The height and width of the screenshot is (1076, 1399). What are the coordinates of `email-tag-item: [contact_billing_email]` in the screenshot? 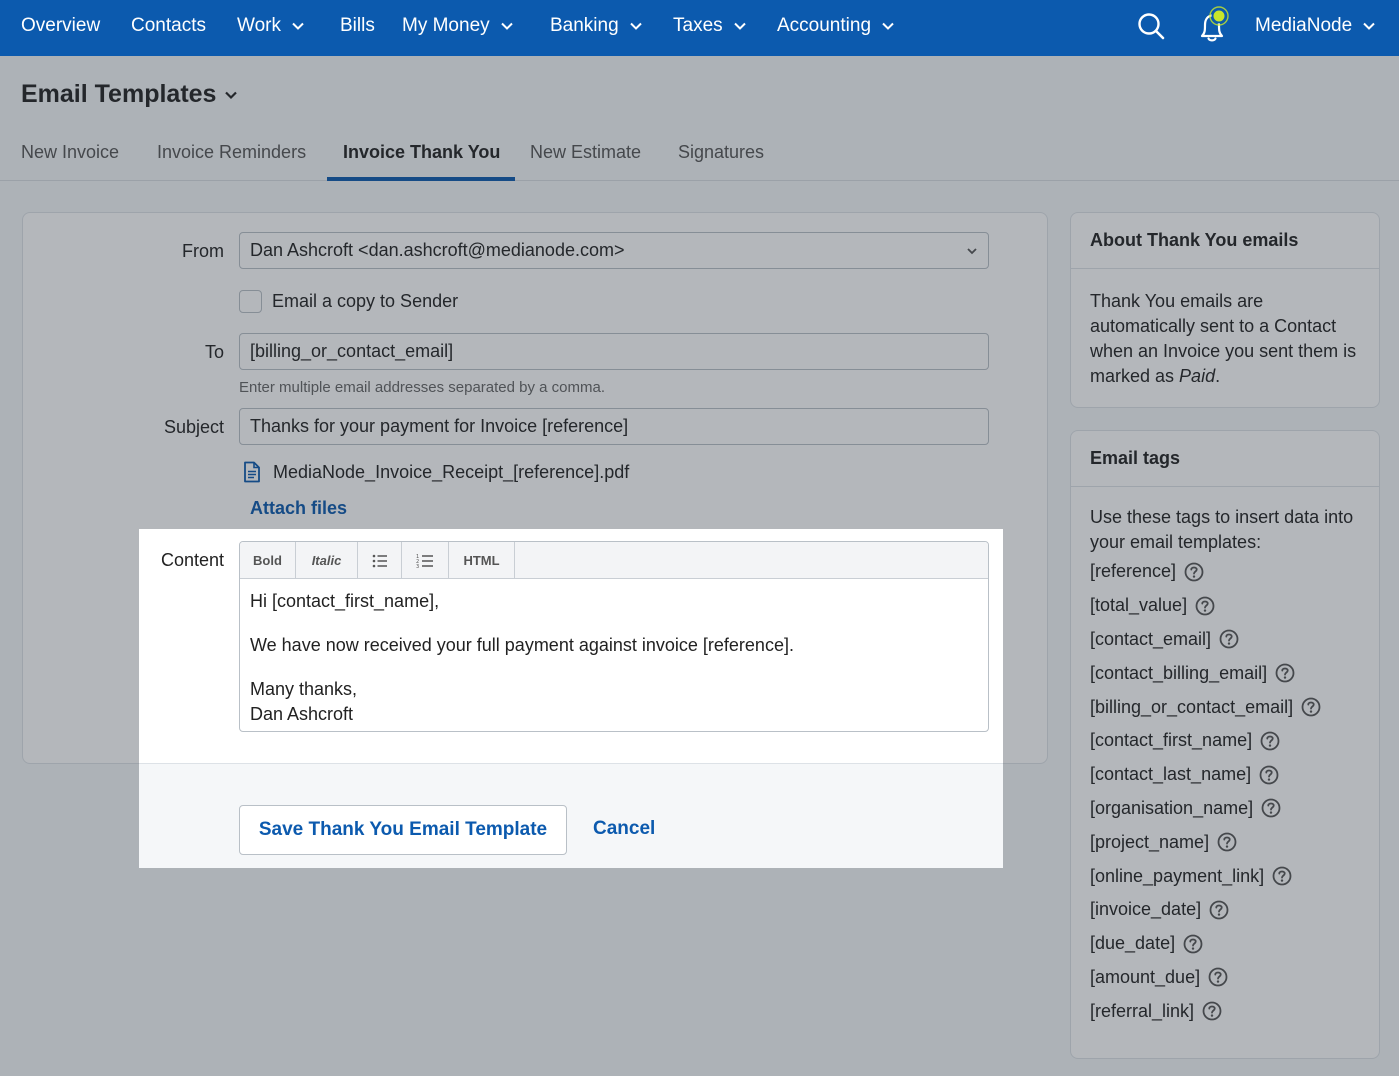 It's located at (1225, 673).